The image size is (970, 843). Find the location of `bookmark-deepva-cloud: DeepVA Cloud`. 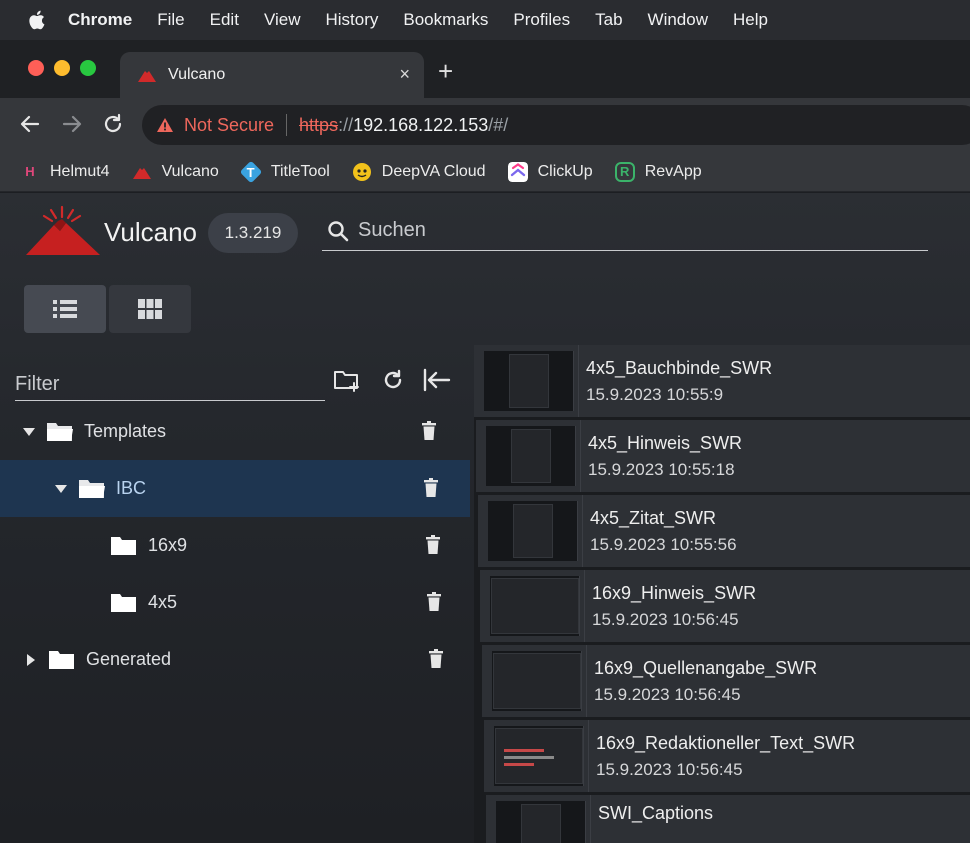

bookmark-deepva-cloud: DeepVA Cloud is located at coordinates (419, 172).